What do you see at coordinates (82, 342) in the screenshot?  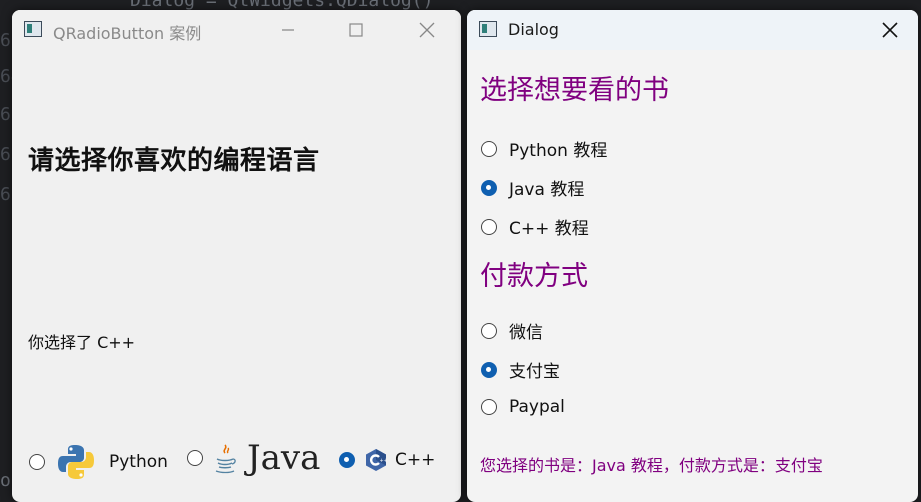 I see `selection-status: 你选择了 C++` at bounding box center [82, 342].